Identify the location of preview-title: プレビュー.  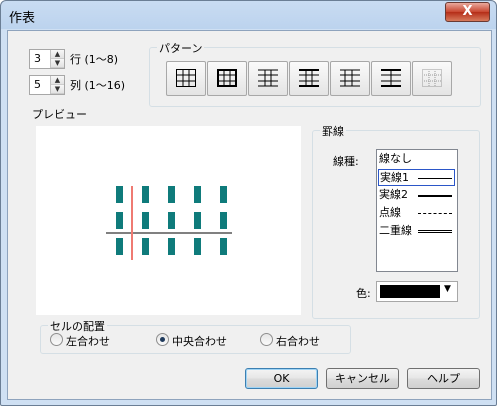
(59, 114).